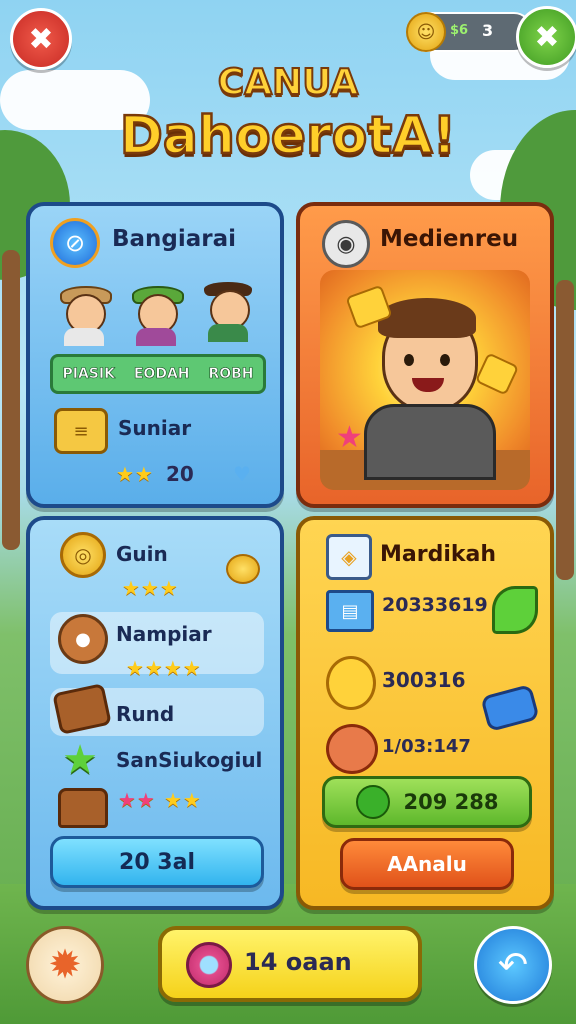 The image size is (576, 1024). What do you see at coordinates (209, 965) in the screenshot?
I see `gem-icon` at bounding box center [209, 965].